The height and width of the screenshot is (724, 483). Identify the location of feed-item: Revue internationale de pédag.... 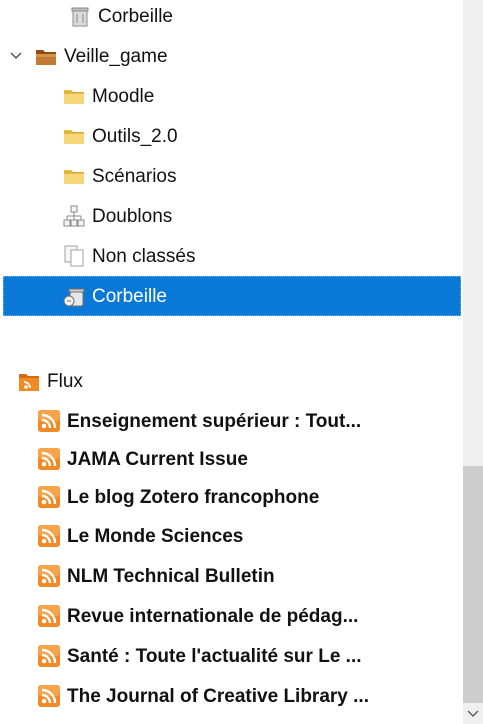
(231, 616).